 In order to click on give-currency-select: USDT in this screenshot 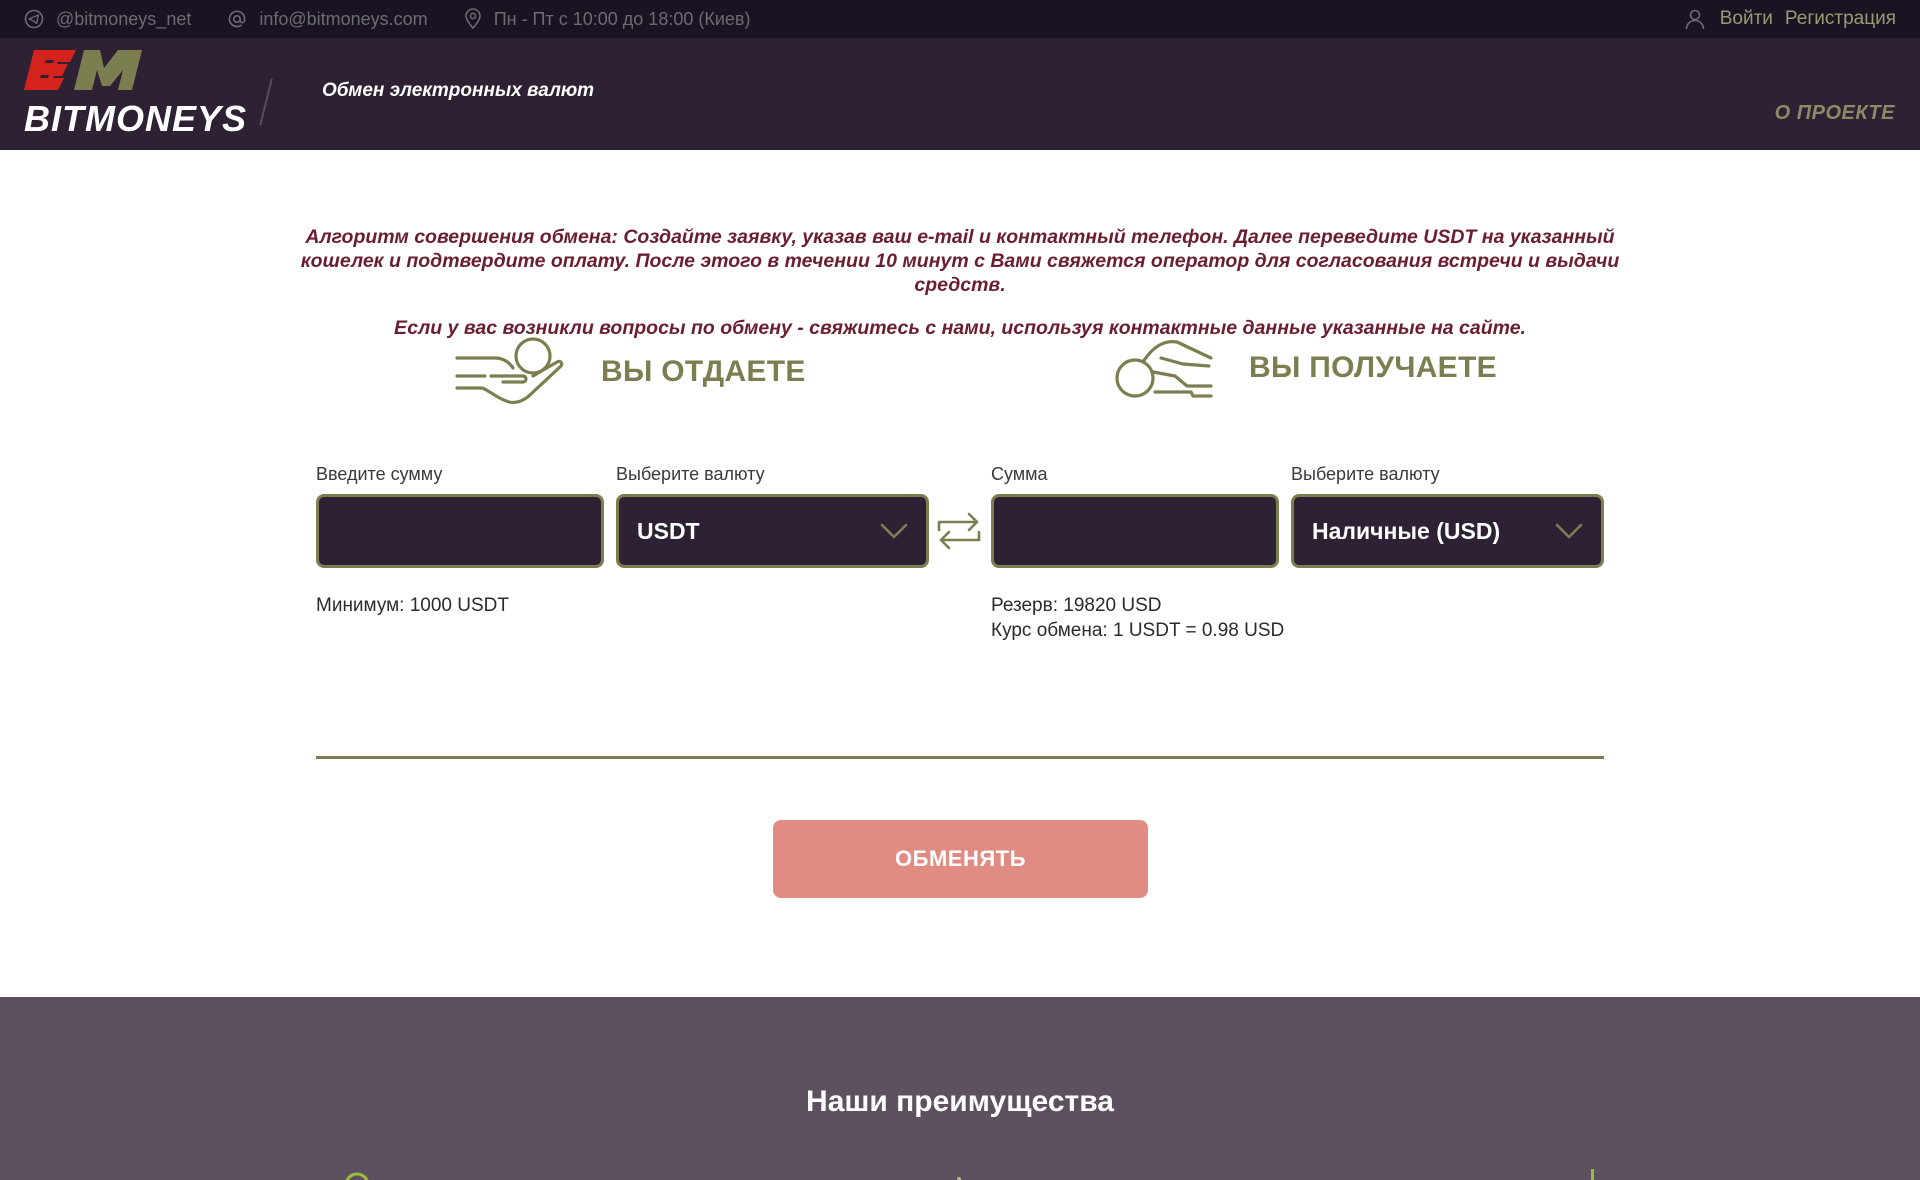, I will do `click(772, 531)`.